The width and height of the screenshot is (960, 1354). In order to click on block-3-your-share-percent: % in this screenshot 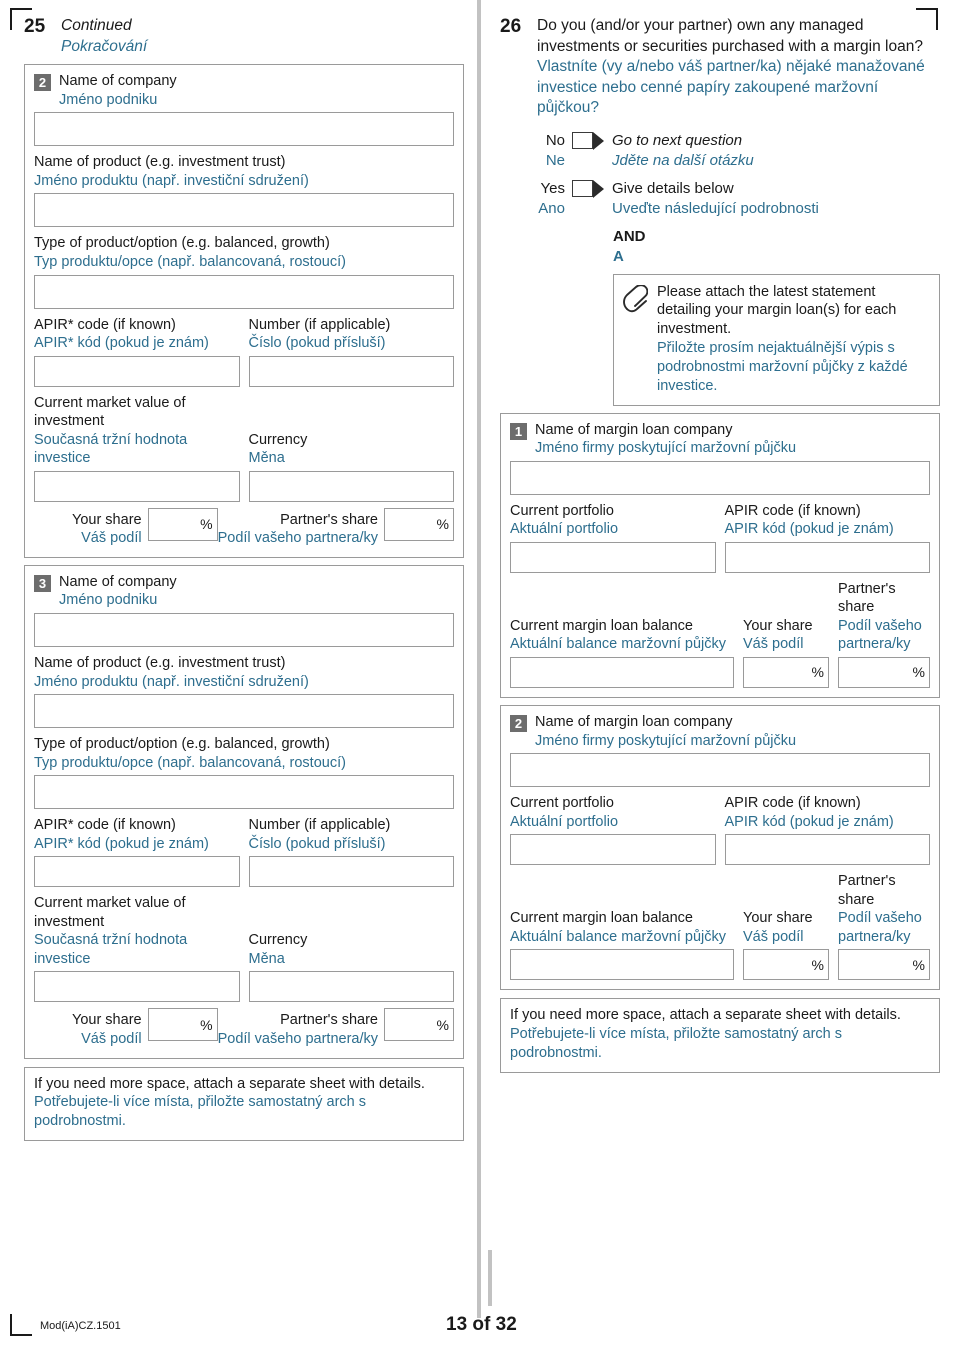, I will do `click(206, 1024)`.